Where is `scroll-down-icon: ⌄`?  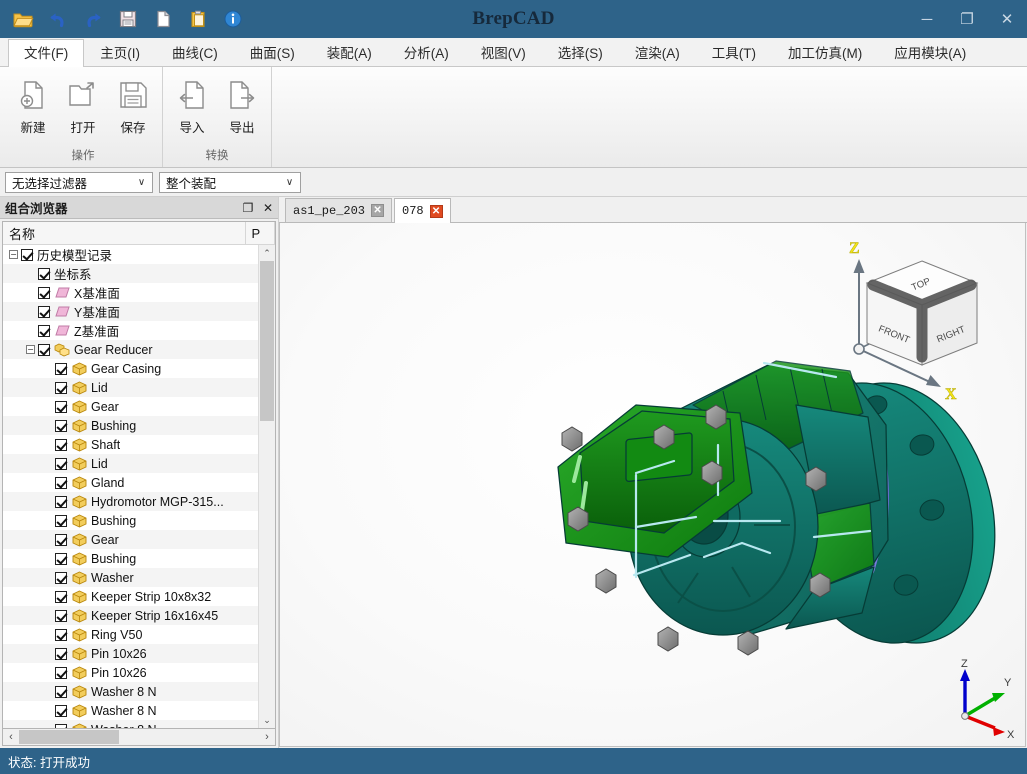
scroll-down-icon: ⌄ is located at coordinates (267, 720).